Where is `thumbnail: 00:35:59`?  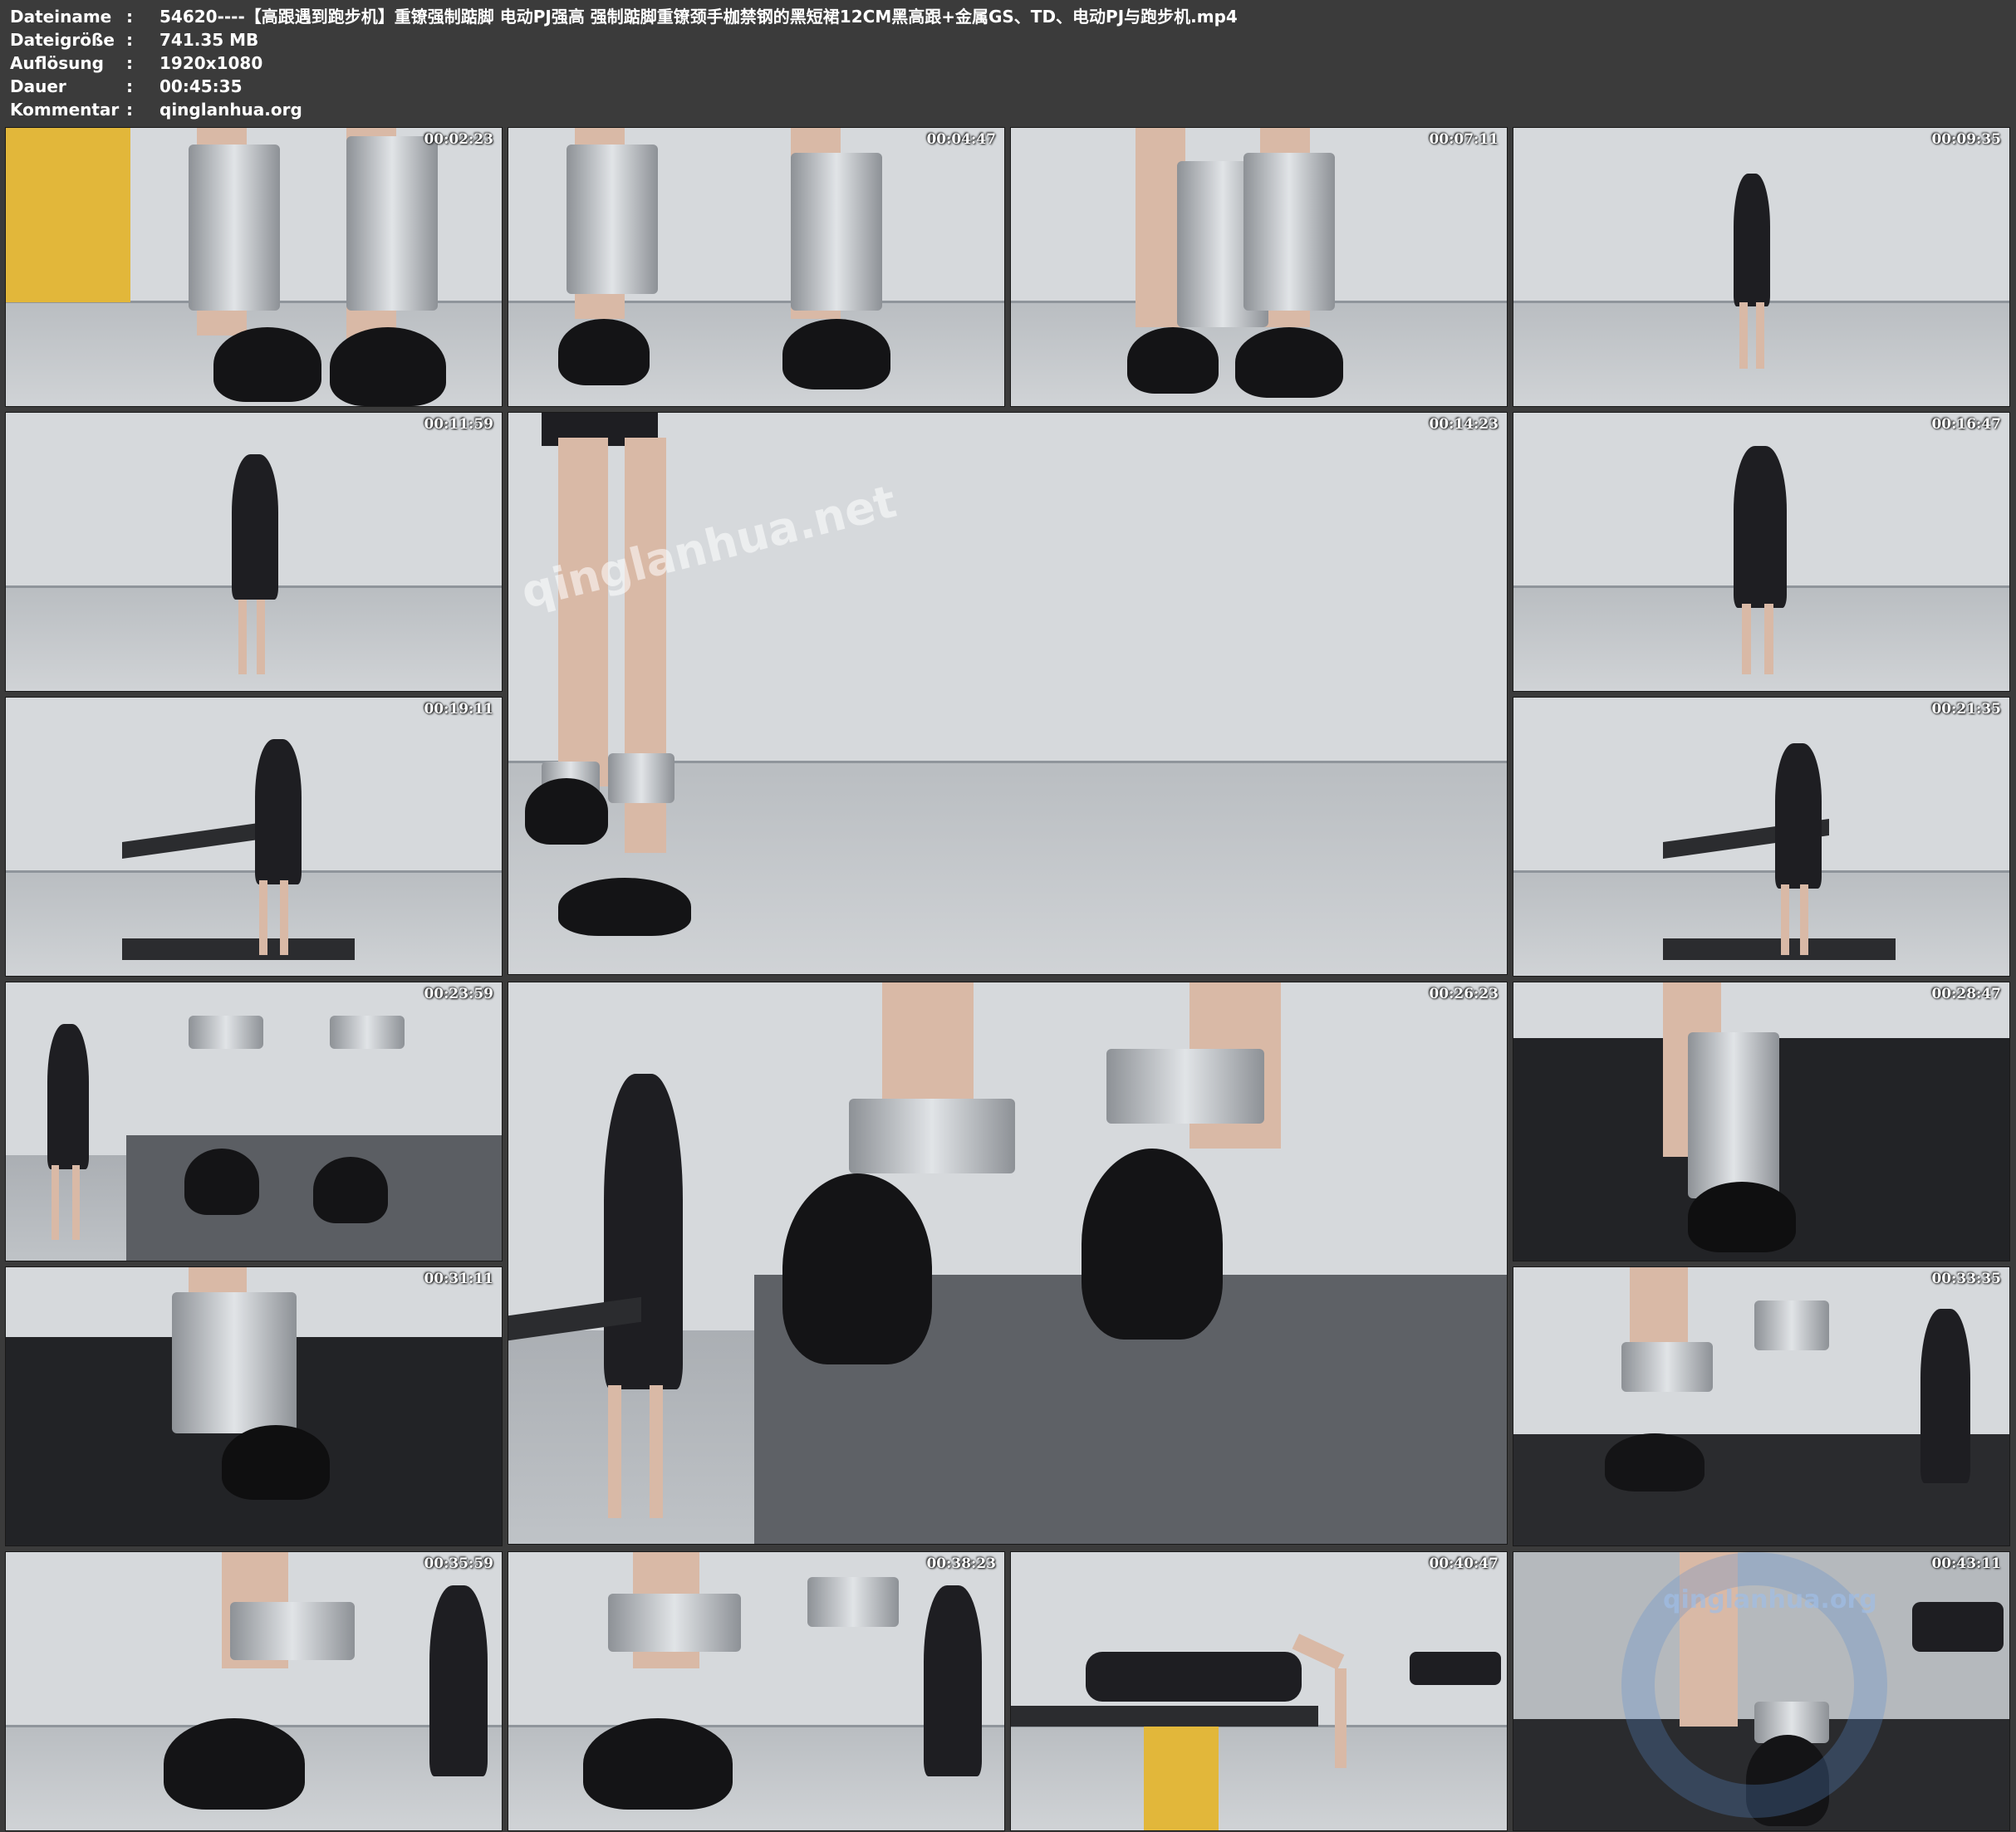 thumbnail: 00:35:59 is located at coordinates (254, 1691).